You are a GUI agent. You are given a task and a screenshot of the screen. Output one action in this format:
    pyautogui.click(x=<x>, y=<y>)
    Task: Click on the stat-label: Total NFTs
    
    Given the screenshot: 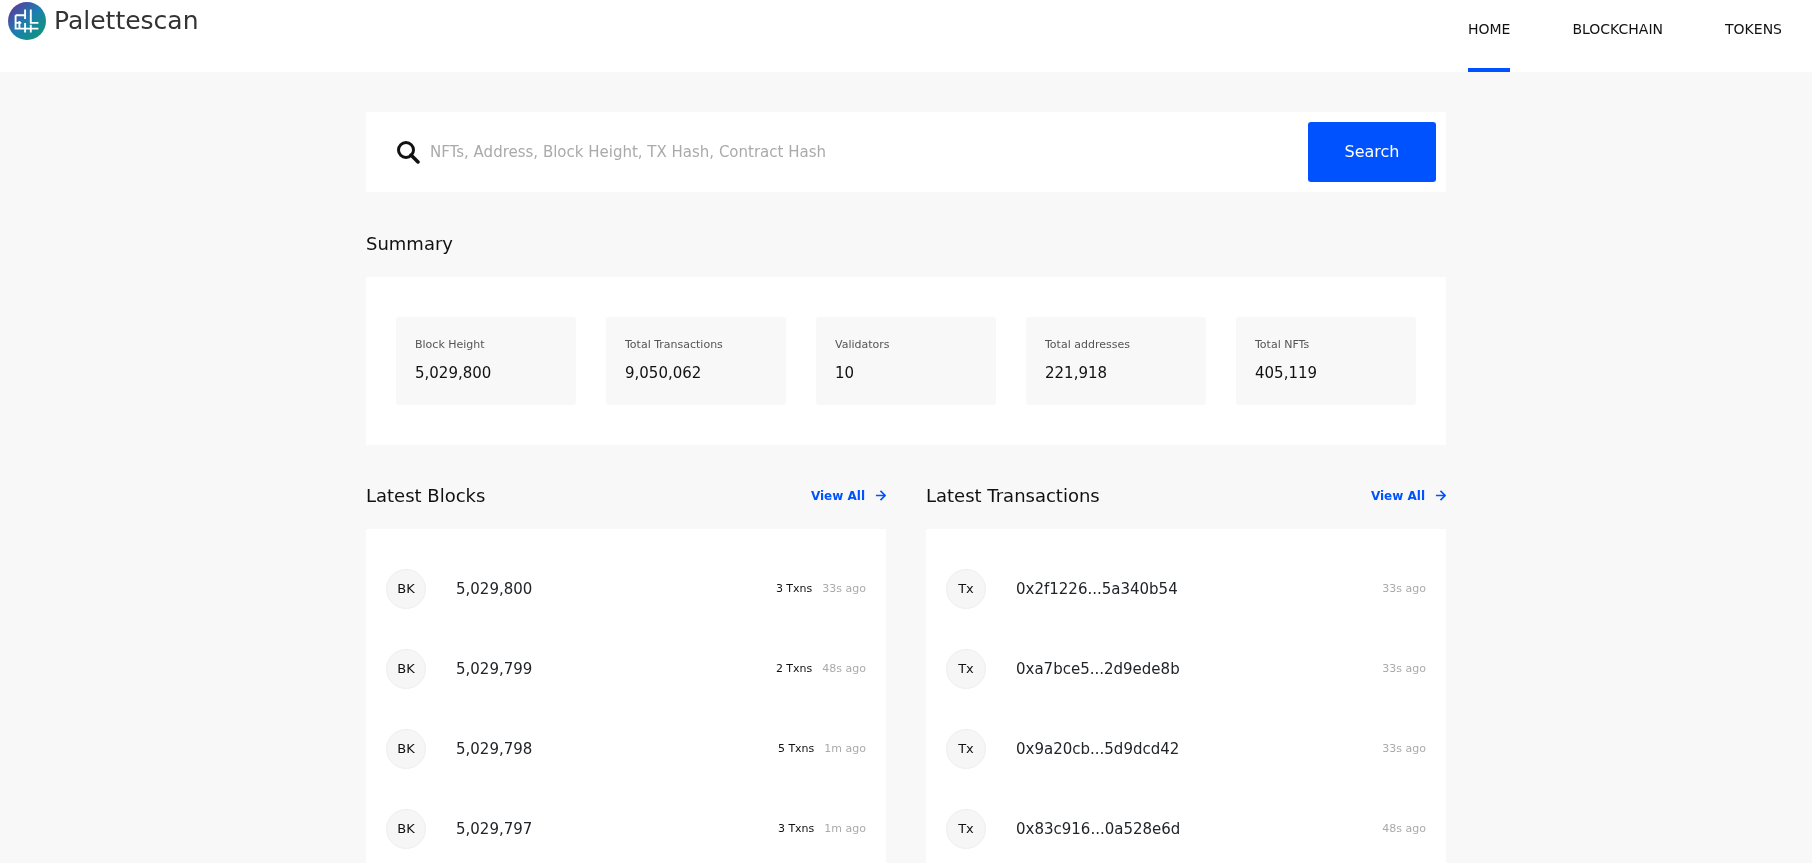 What is the action you would take?
    pyautogui.click(x=1283, y=345)
    